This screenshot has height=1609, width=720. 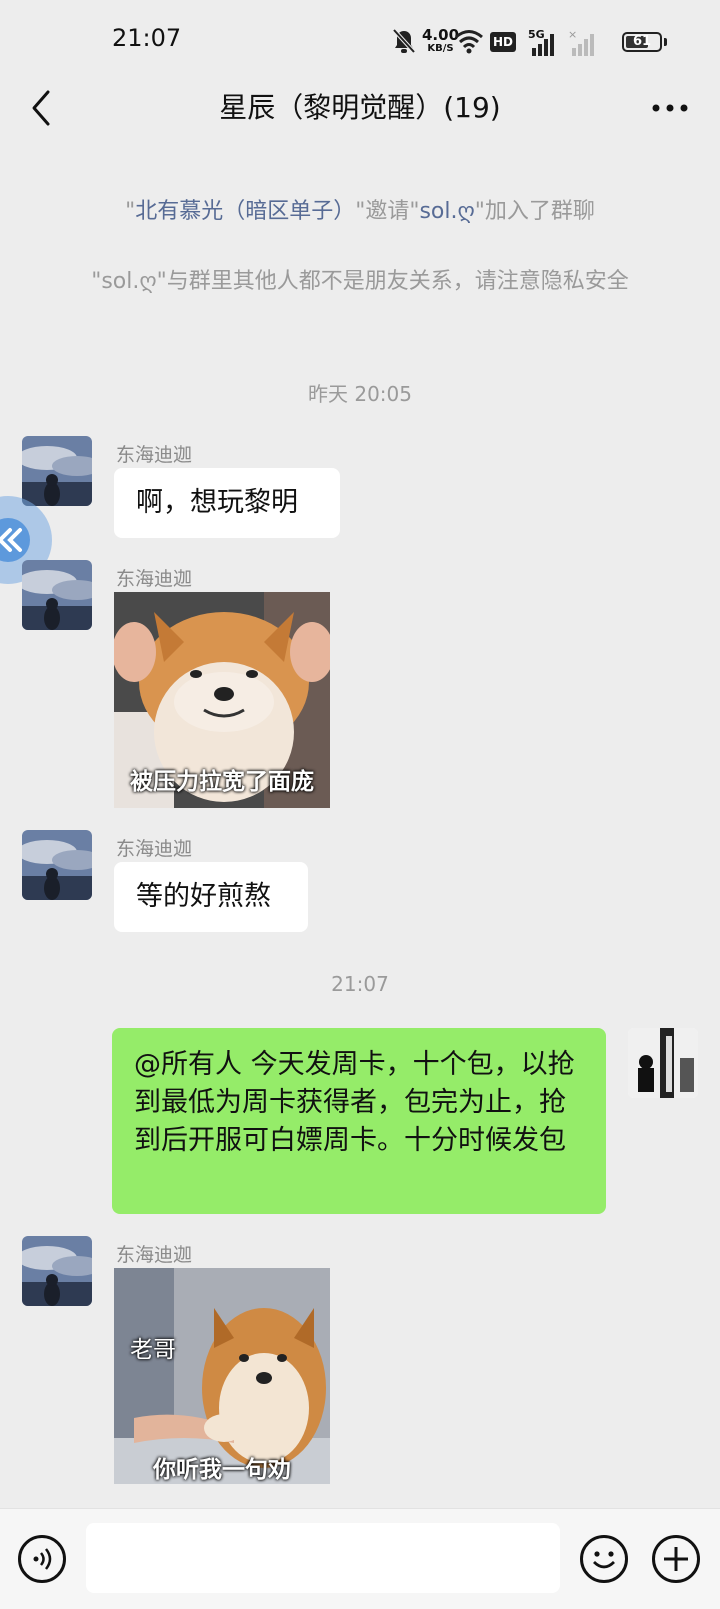 I want to click on plus-button, so click(x=676, y=1559).